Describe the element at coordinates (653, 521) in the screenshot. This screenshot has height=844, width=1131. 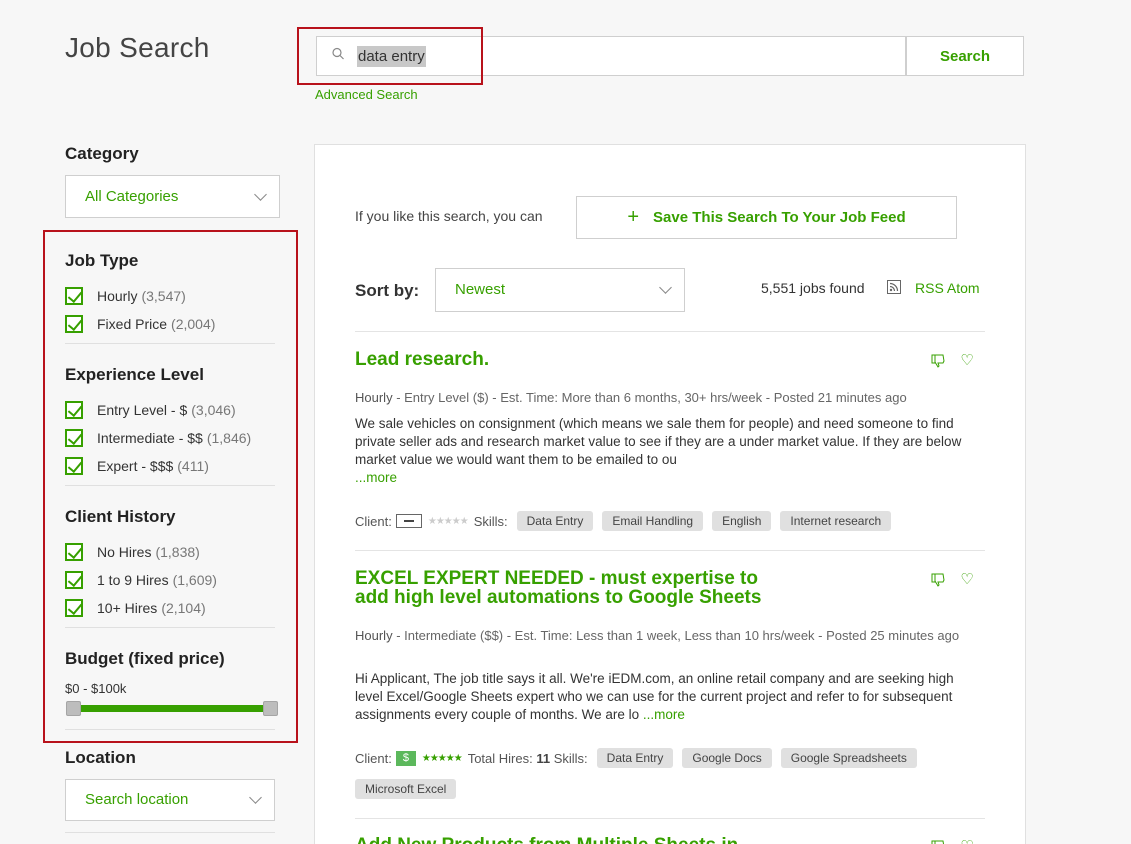
I see `skill-tag: Email Handling` at that location.